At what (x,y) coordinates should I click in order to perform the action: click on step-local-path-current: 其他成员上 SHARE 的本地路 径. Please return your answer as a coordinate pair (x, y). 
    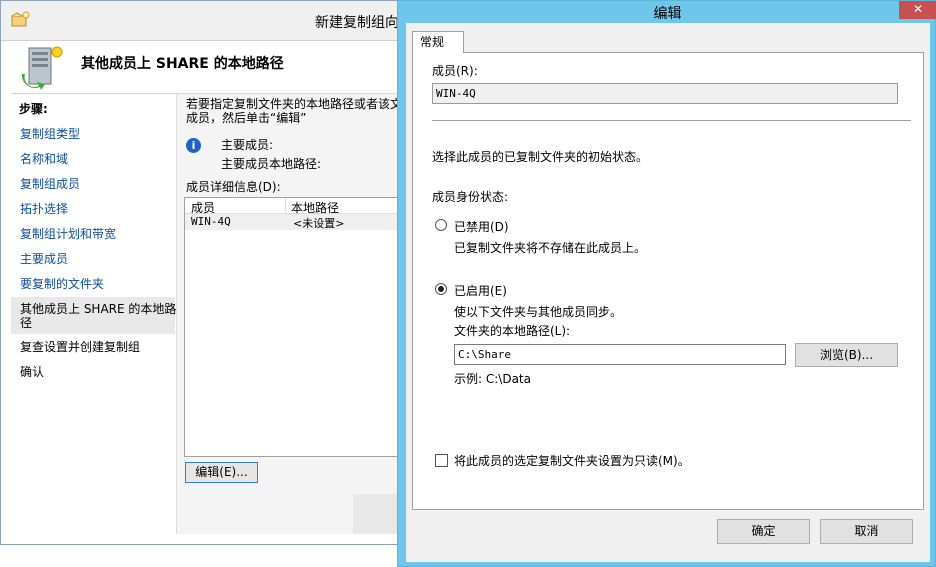
    Looking at the image, I should click on (93, 315).